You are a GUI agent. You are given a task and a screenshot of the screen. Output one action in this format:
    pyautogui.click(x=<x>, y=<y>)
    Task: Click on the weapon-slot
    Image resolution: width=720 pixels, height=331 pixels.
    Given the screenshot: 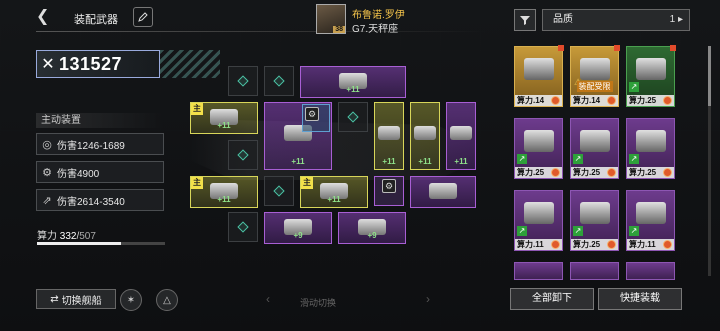 What is the action you would take?
    pyautogui.click(x=443, y=192)
    